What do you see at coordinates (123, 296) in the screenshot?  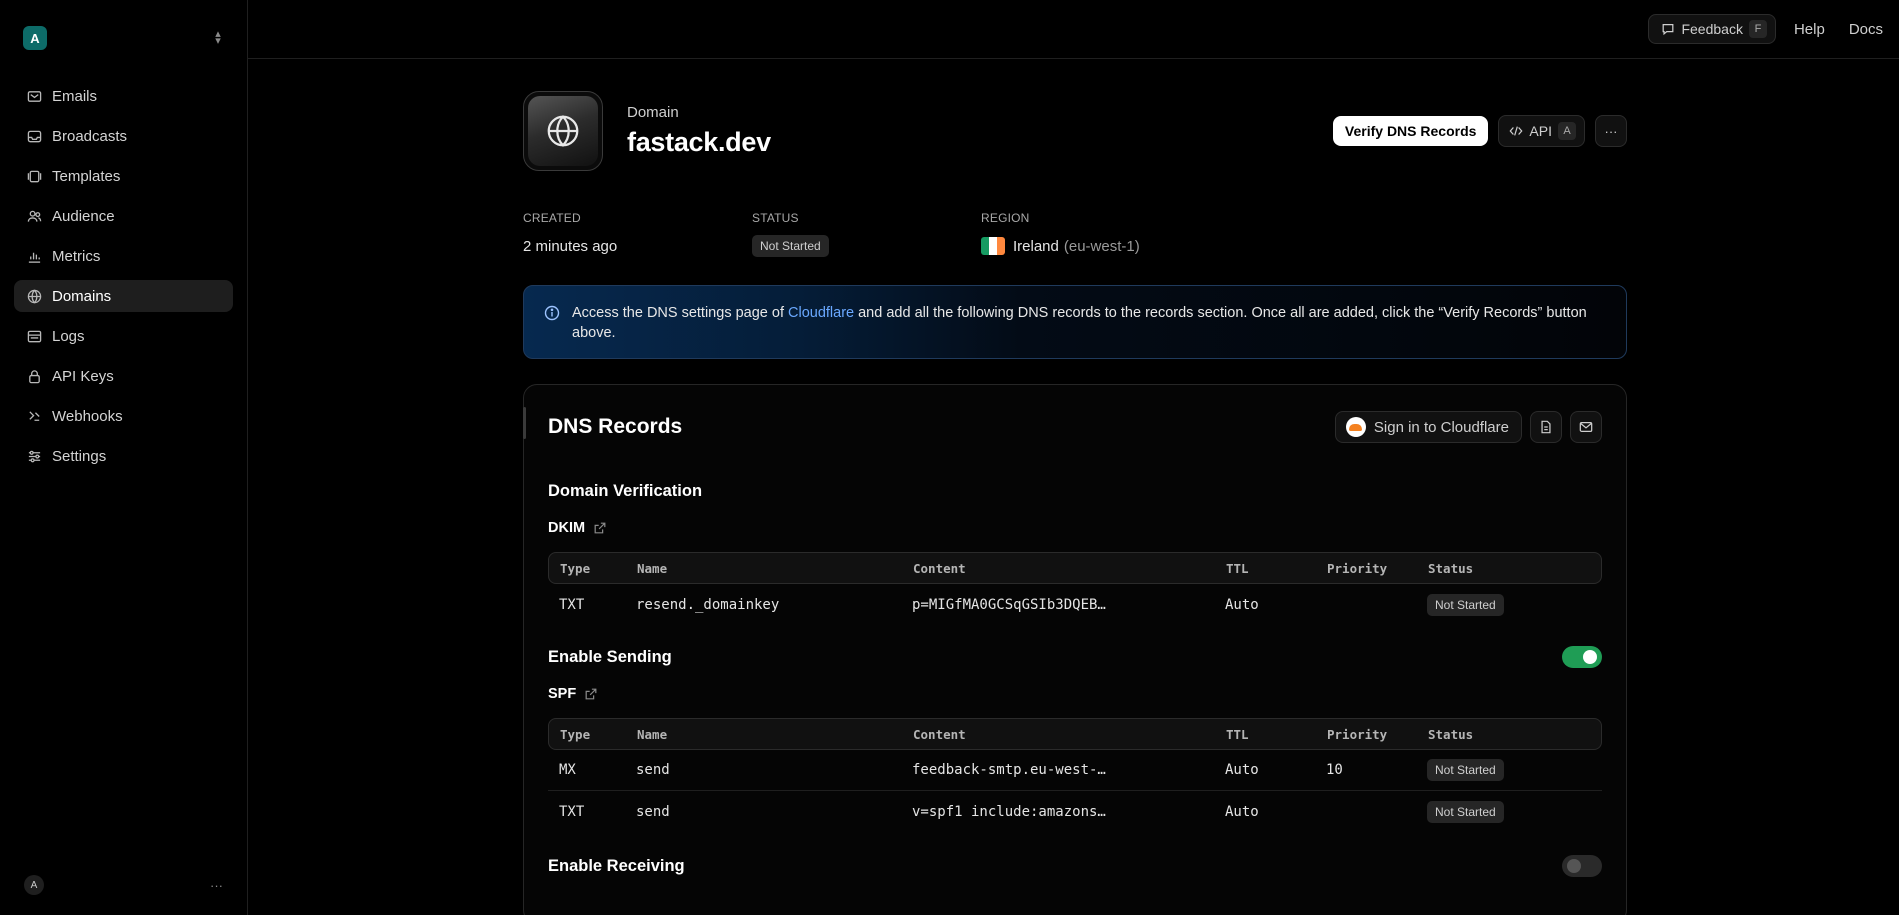 I see `sidebar-item-domains: Domains` at bounding box center [123, 296].